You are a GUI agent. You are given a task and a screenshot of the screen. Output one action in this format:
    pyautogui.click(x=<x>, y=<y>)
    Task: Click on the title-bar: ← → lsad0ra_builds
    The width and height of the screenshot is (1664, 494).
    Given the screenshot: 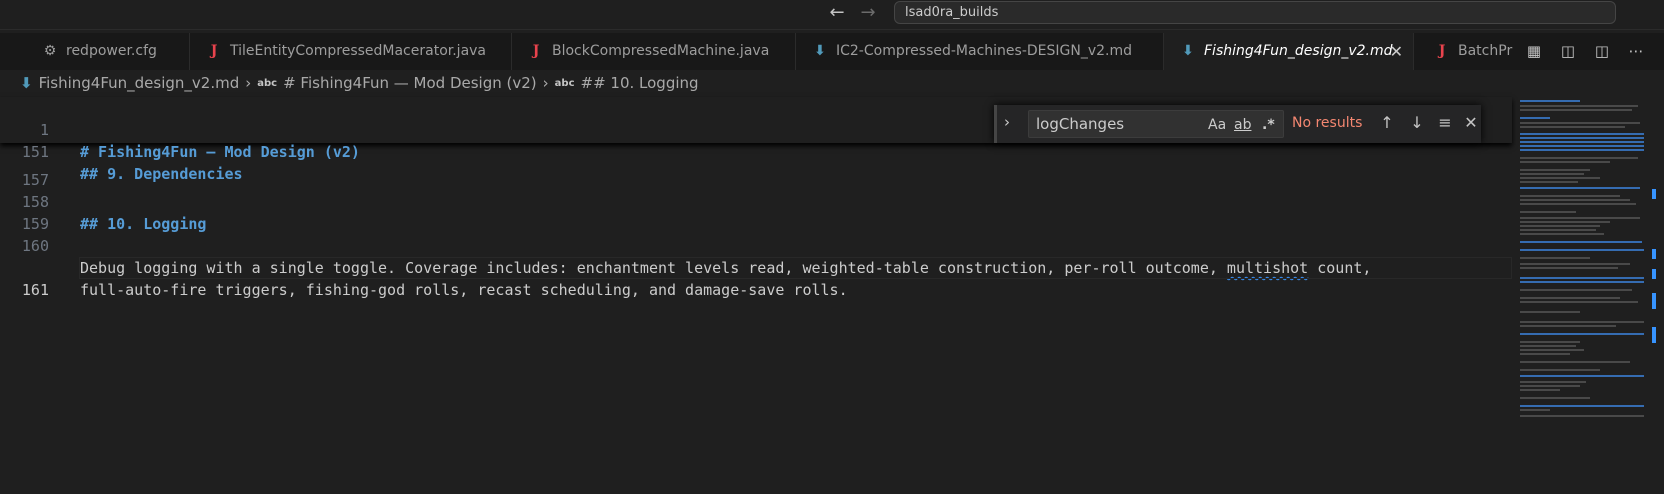 What is the action you would take?
    pyautogui.click(x=832, y=15)
    